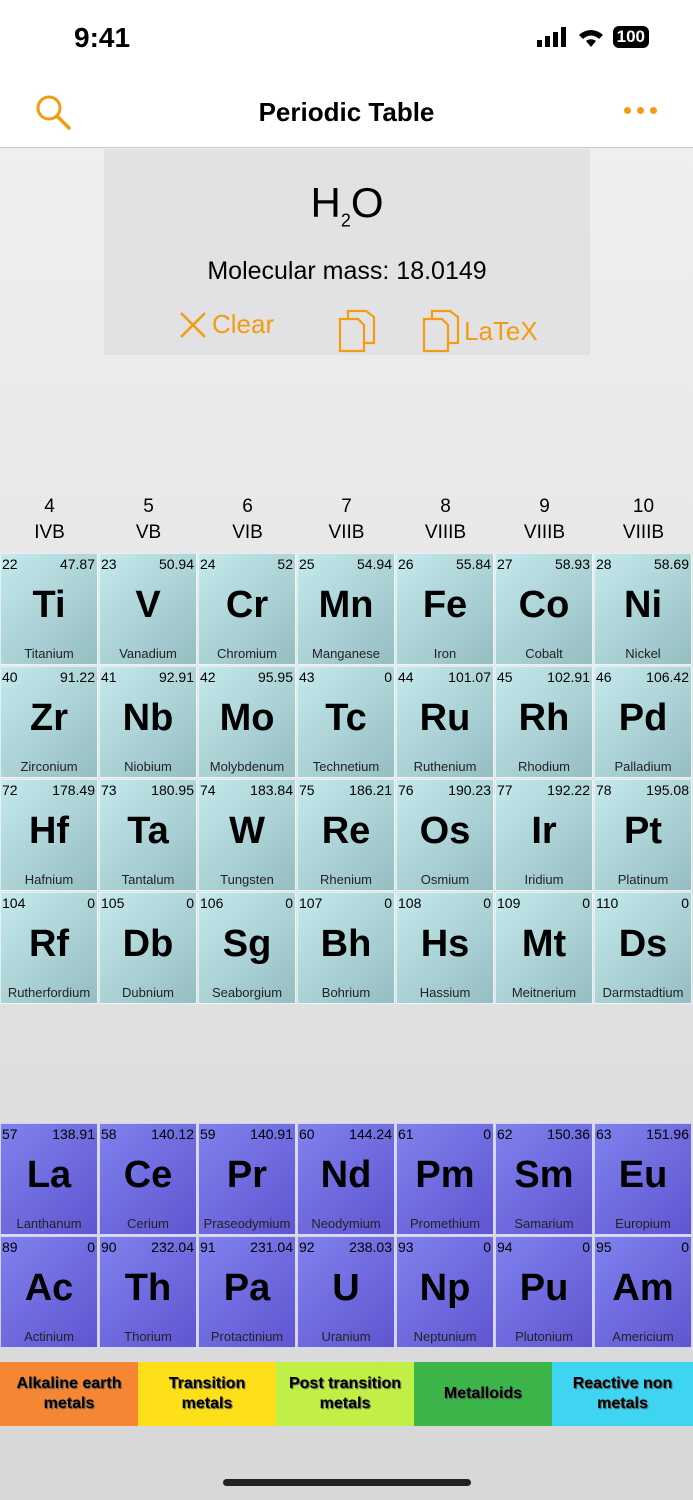 This screenshot has width=693, height=1500. I want to click on element-name: Iron, so click(445, 653).